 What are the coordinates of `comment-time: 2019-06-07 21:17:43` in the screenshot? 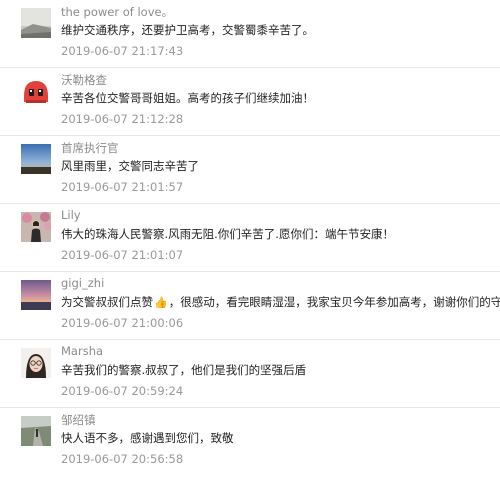 It's located at (122, 51).